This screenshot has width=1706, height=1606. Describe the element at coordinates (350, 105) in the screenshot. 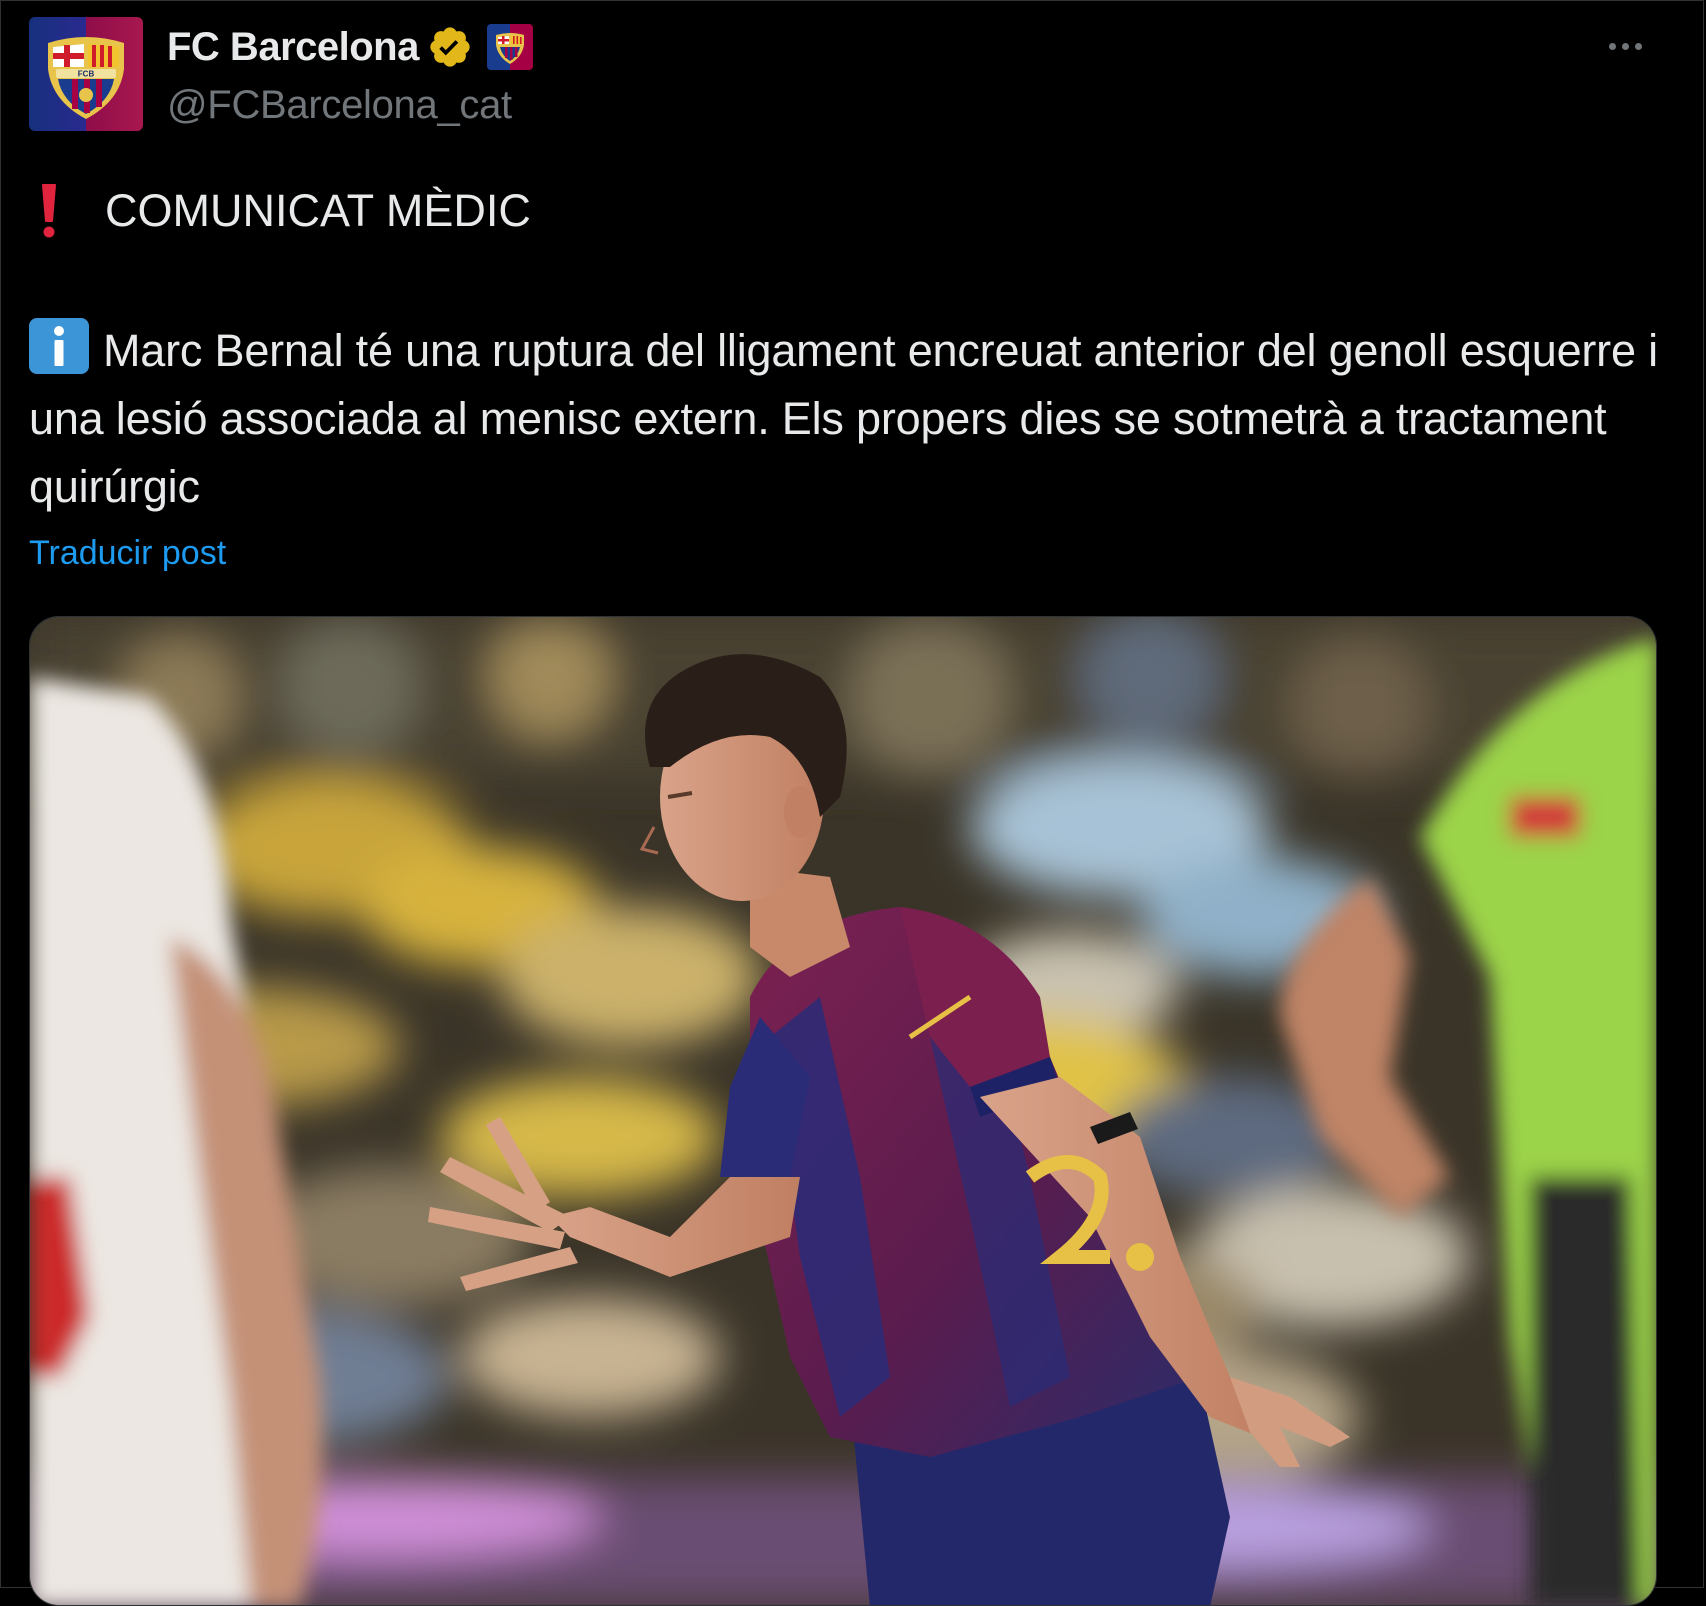

I see `author-handle: @FCBarcelona_cat` at that location.